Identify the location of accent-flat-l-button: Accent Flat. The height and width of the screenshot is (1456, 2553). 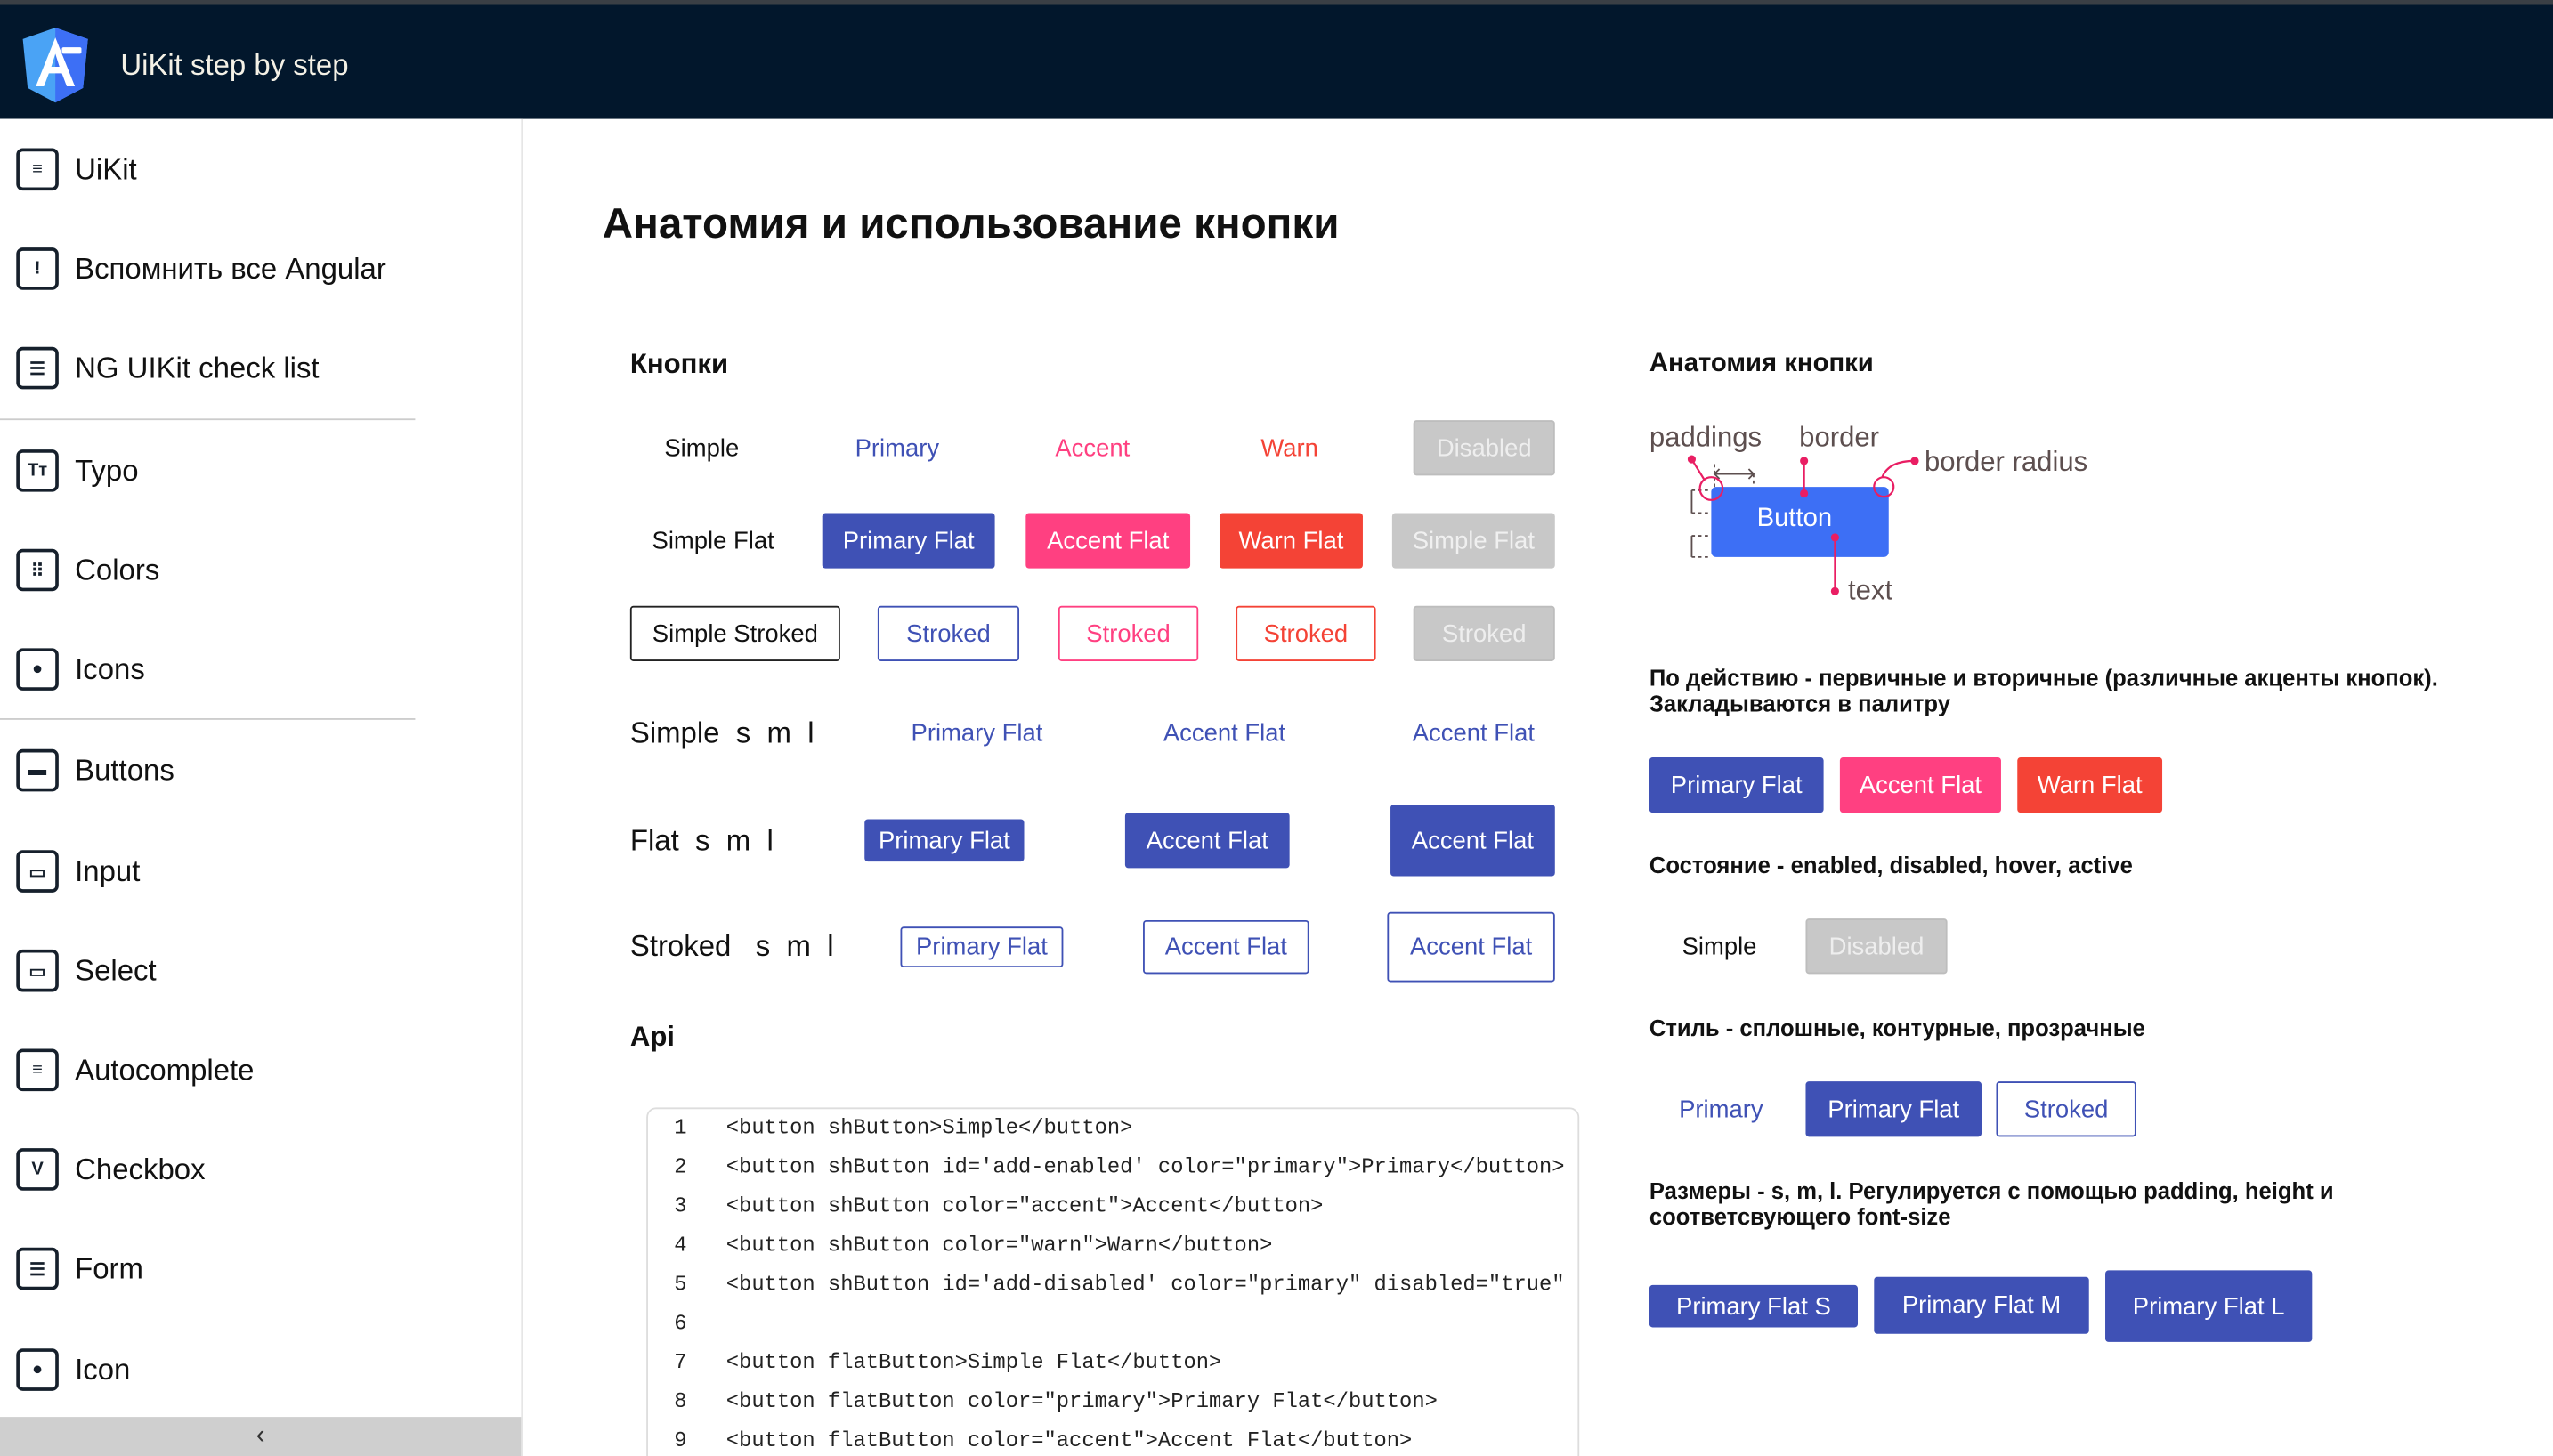
(1472, 841).